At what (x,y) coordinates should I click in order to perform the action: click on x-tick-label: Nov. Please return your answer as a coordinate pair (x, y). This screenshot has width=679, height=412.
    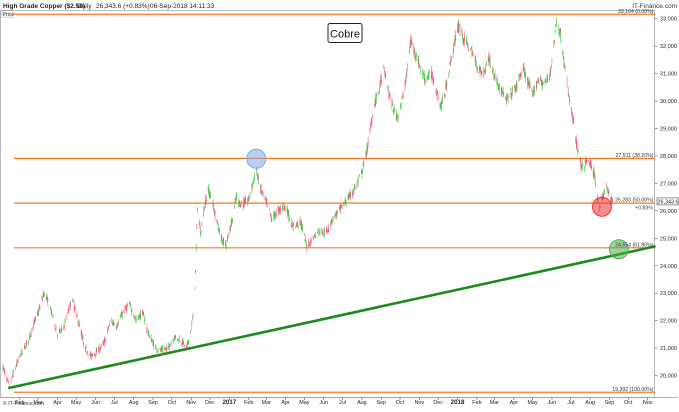
    Looking at the image, I should click on (648, 403).